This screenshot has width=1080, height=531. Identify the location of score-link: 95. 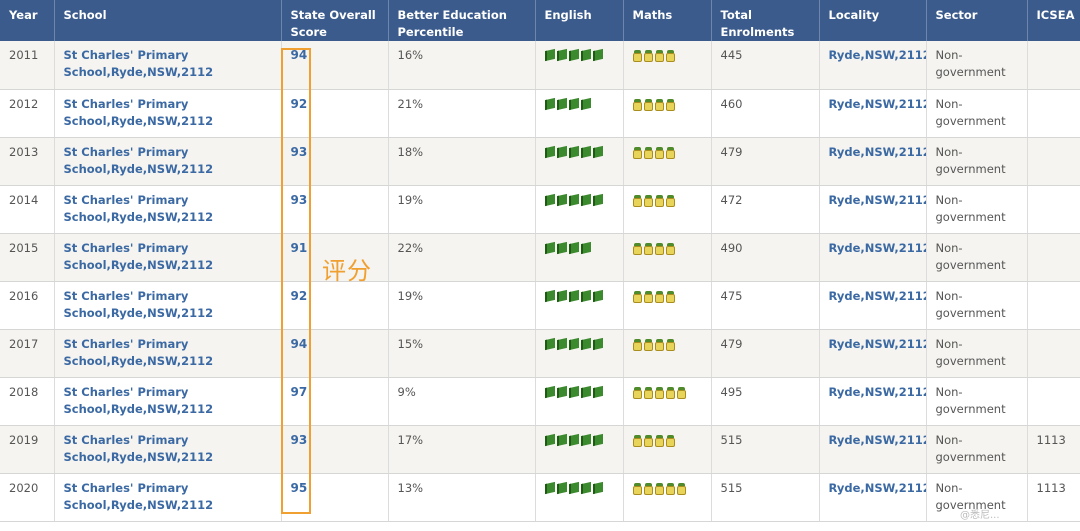
(299, 488).